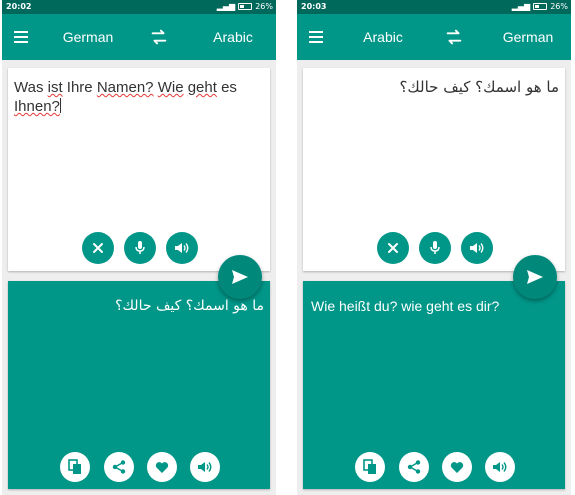 The width and height of the screenshot is (575, 495). Describe the element at coordinates (79, 87) in the screenshot. I see `input-word: Ihre` at that location.